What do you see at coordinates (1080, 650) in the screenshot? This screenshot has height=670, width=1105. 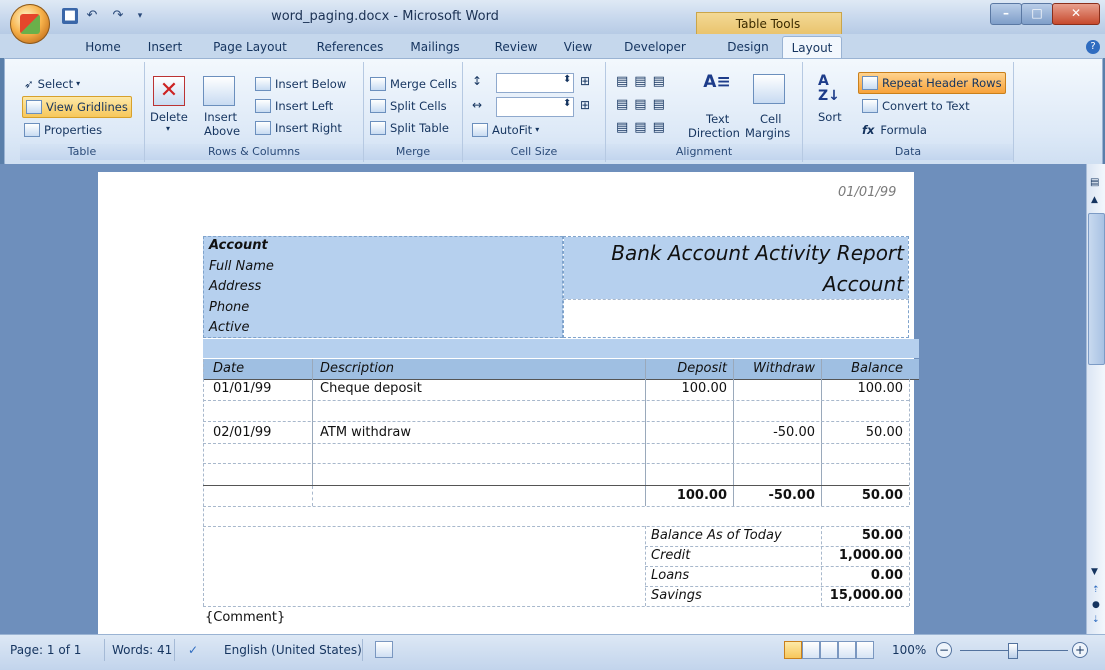 I see `zoom-in-button: +` at bounding box center [1080, 650].